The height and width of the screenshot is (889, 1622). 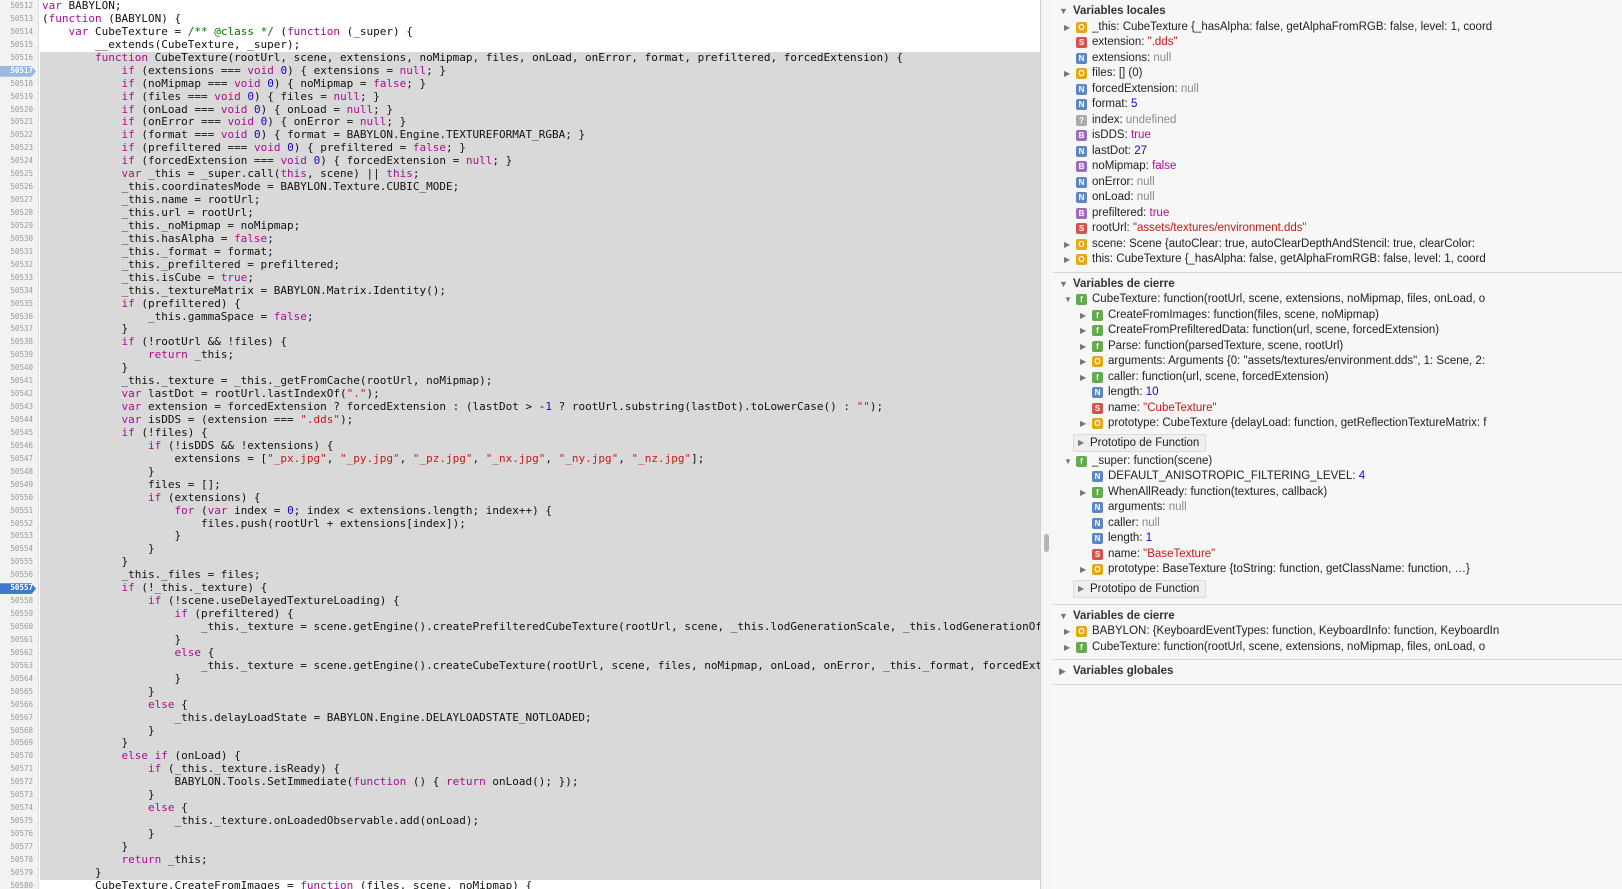 I want to click on line-number: 50525, so click(x=16, y=174).